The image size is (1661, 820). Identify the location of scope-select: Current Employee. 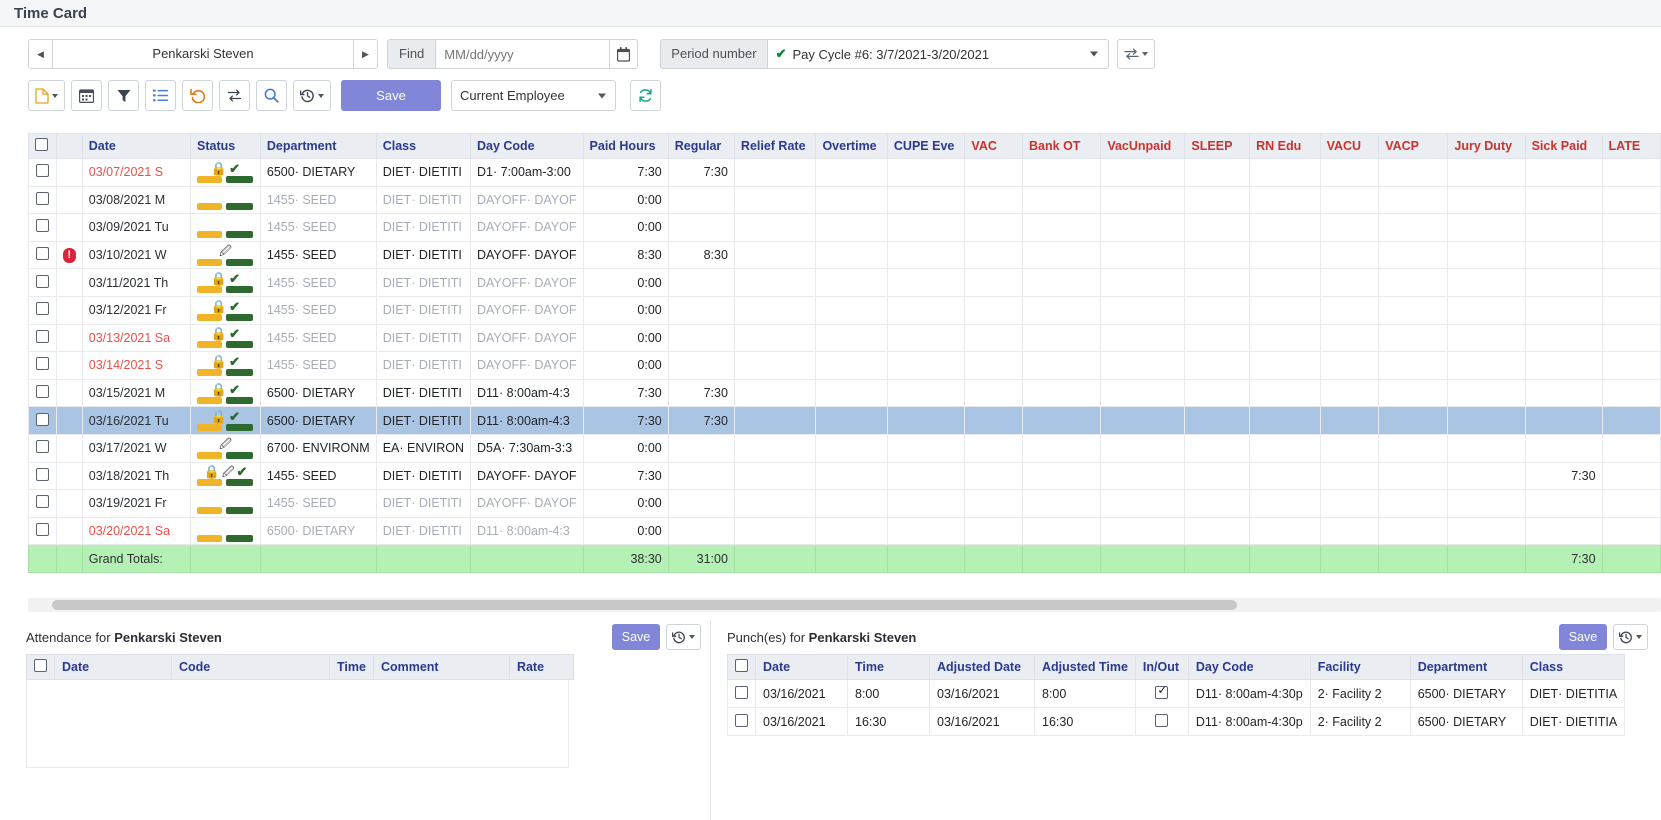
(533, 95).